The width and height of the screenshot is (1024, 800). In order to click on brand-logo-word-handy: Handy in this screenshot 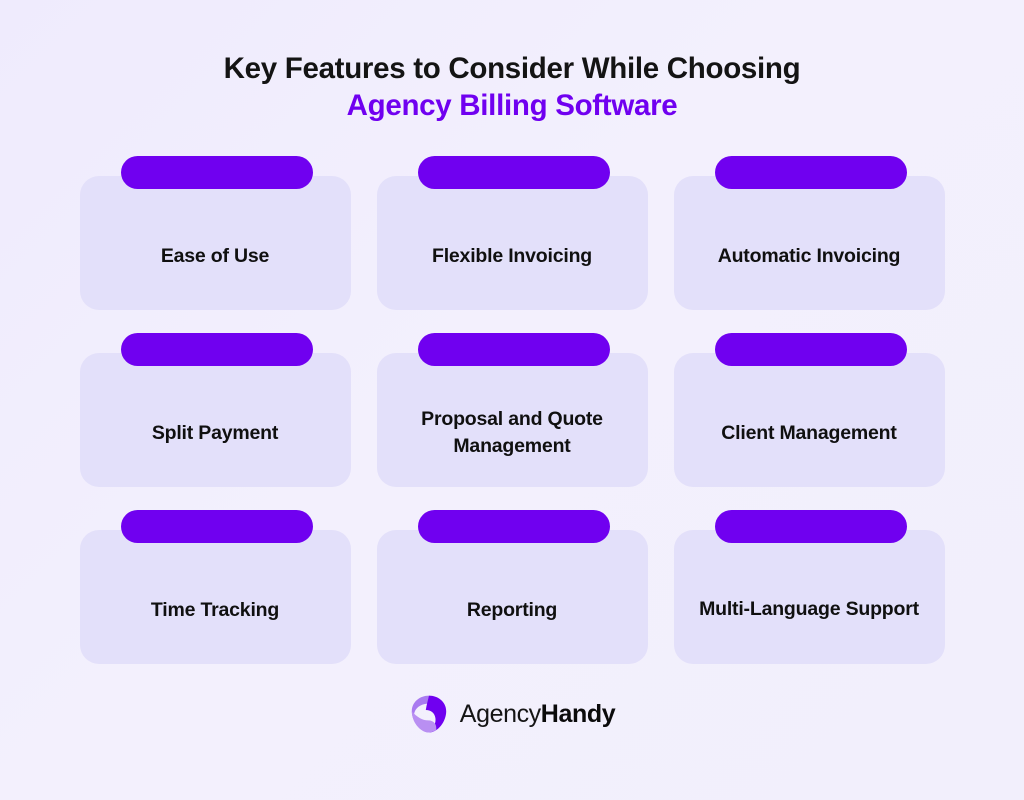, I will do `click(578, 713)`.